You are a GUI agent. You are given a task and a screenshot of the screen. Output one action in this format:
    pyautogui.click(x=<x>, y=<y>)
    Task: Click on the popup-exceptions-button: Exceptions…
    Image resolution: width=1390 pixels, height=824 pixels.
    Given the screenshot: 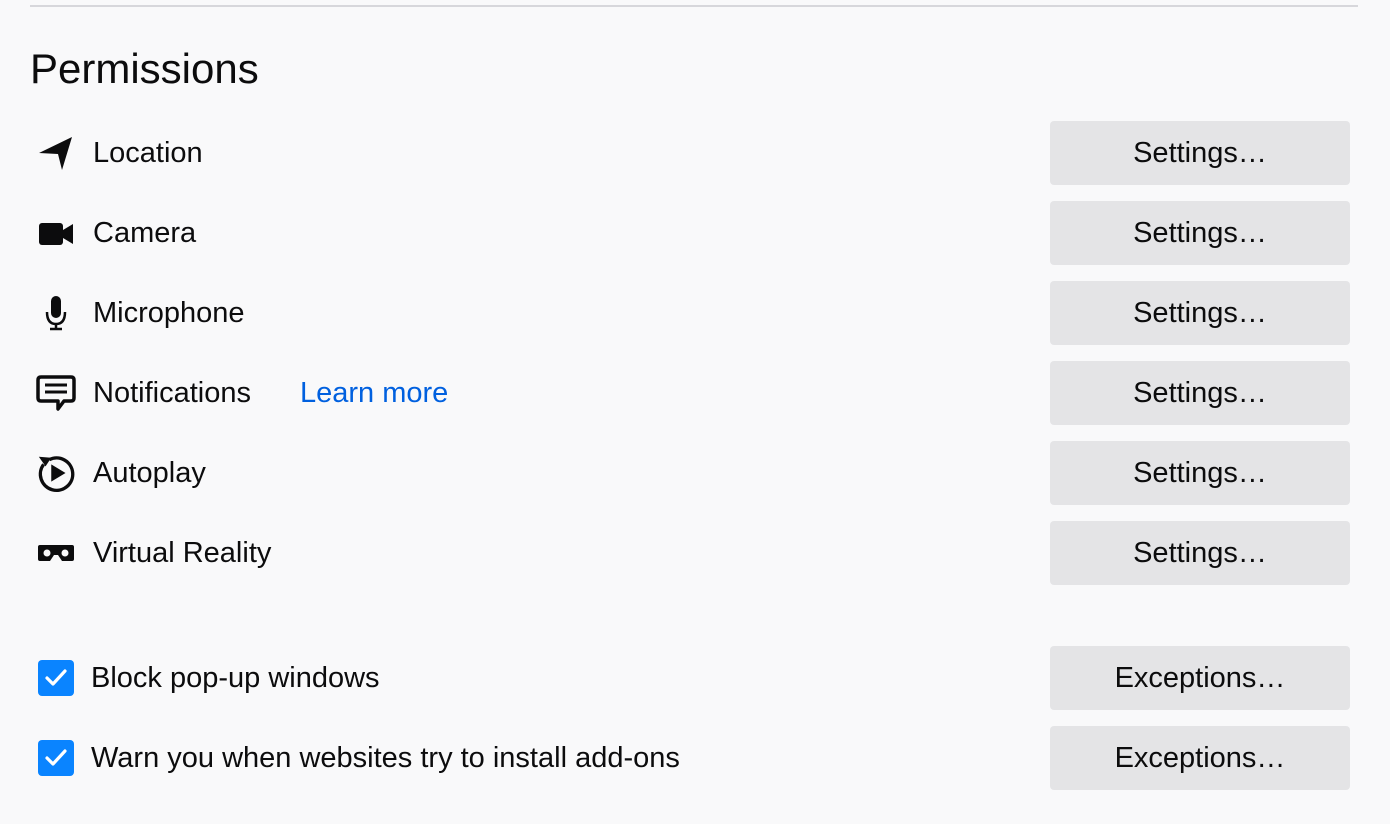 What is the action you would take?
    pyautogui.click(x=1200, y=678)
    